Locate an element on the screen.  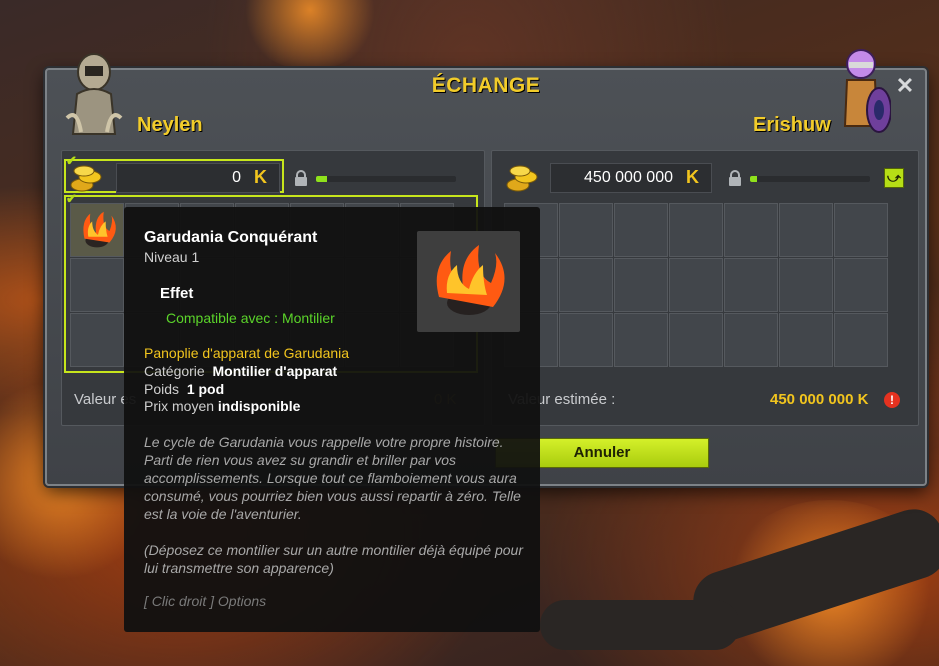
lava-glow is located at coordinates (310, 35).